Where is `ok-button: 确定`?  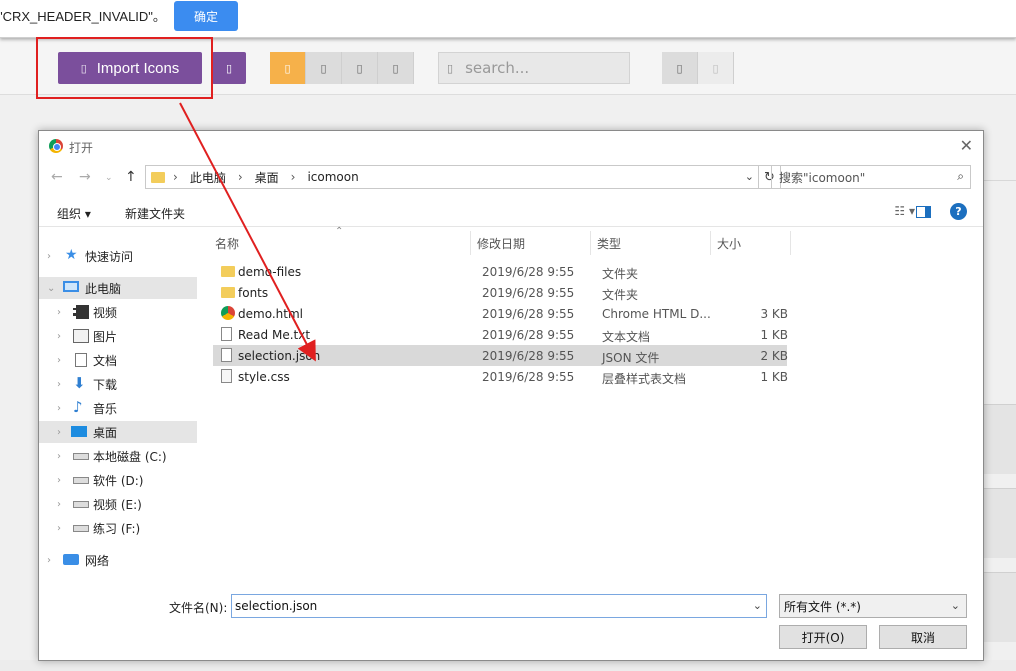 ok-button: 确定 is located at coordinates (206, 16).